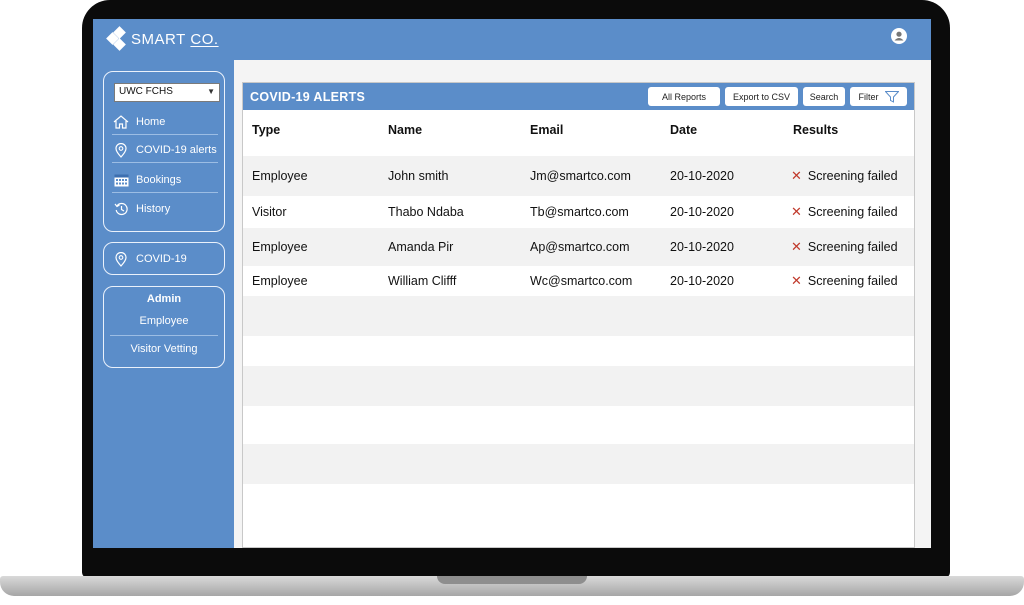 This screenshot has height=605, width=1024. What do you see at coordinates (418, 176) in the screenshot?
I see `cell-name: John smith` at bounding box center [418, 176].